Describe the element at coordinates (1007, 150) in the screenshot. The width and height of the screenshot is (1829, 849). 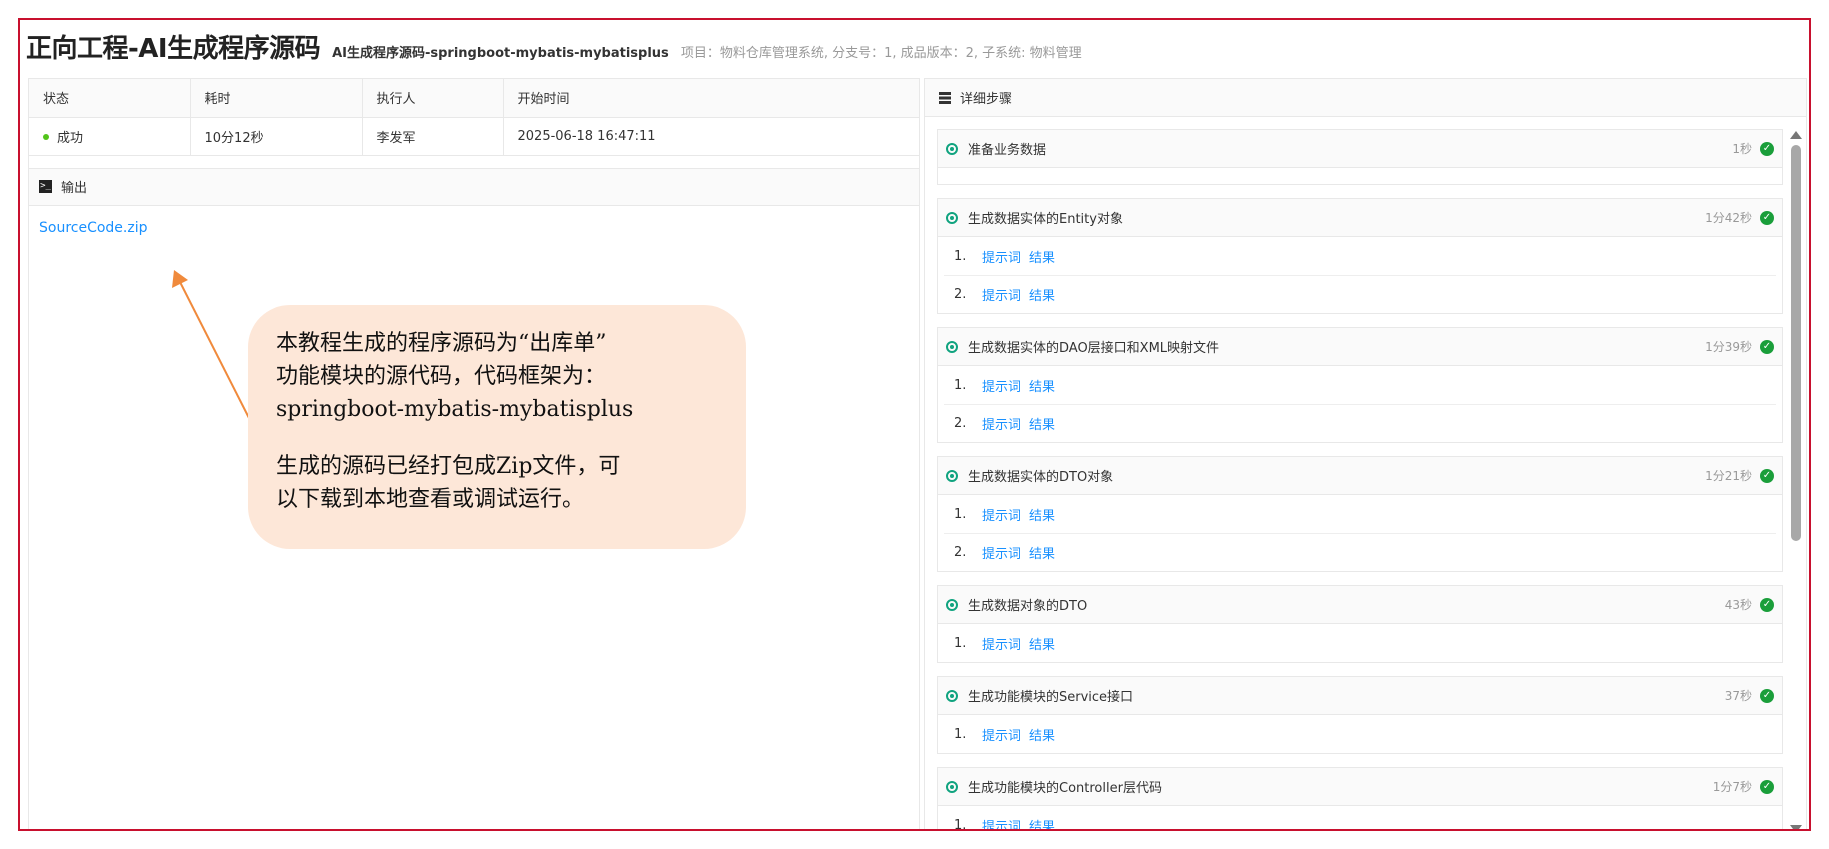
I see `step-title: 准备业务数据` at that location.